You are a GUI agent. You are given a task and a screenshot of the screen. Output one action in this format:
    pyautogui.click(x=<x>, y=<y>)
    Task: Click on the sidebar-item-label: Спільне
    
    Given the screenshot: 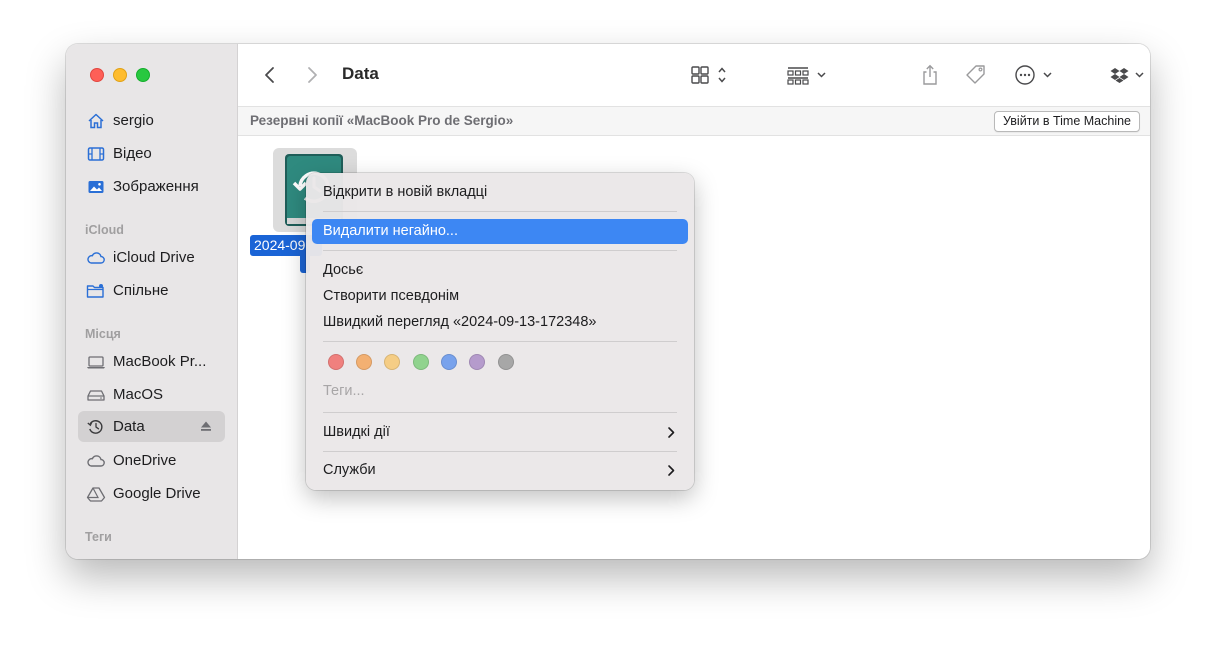 What is the action you would take?
    pyautogui.click(x=141, y=290)
    